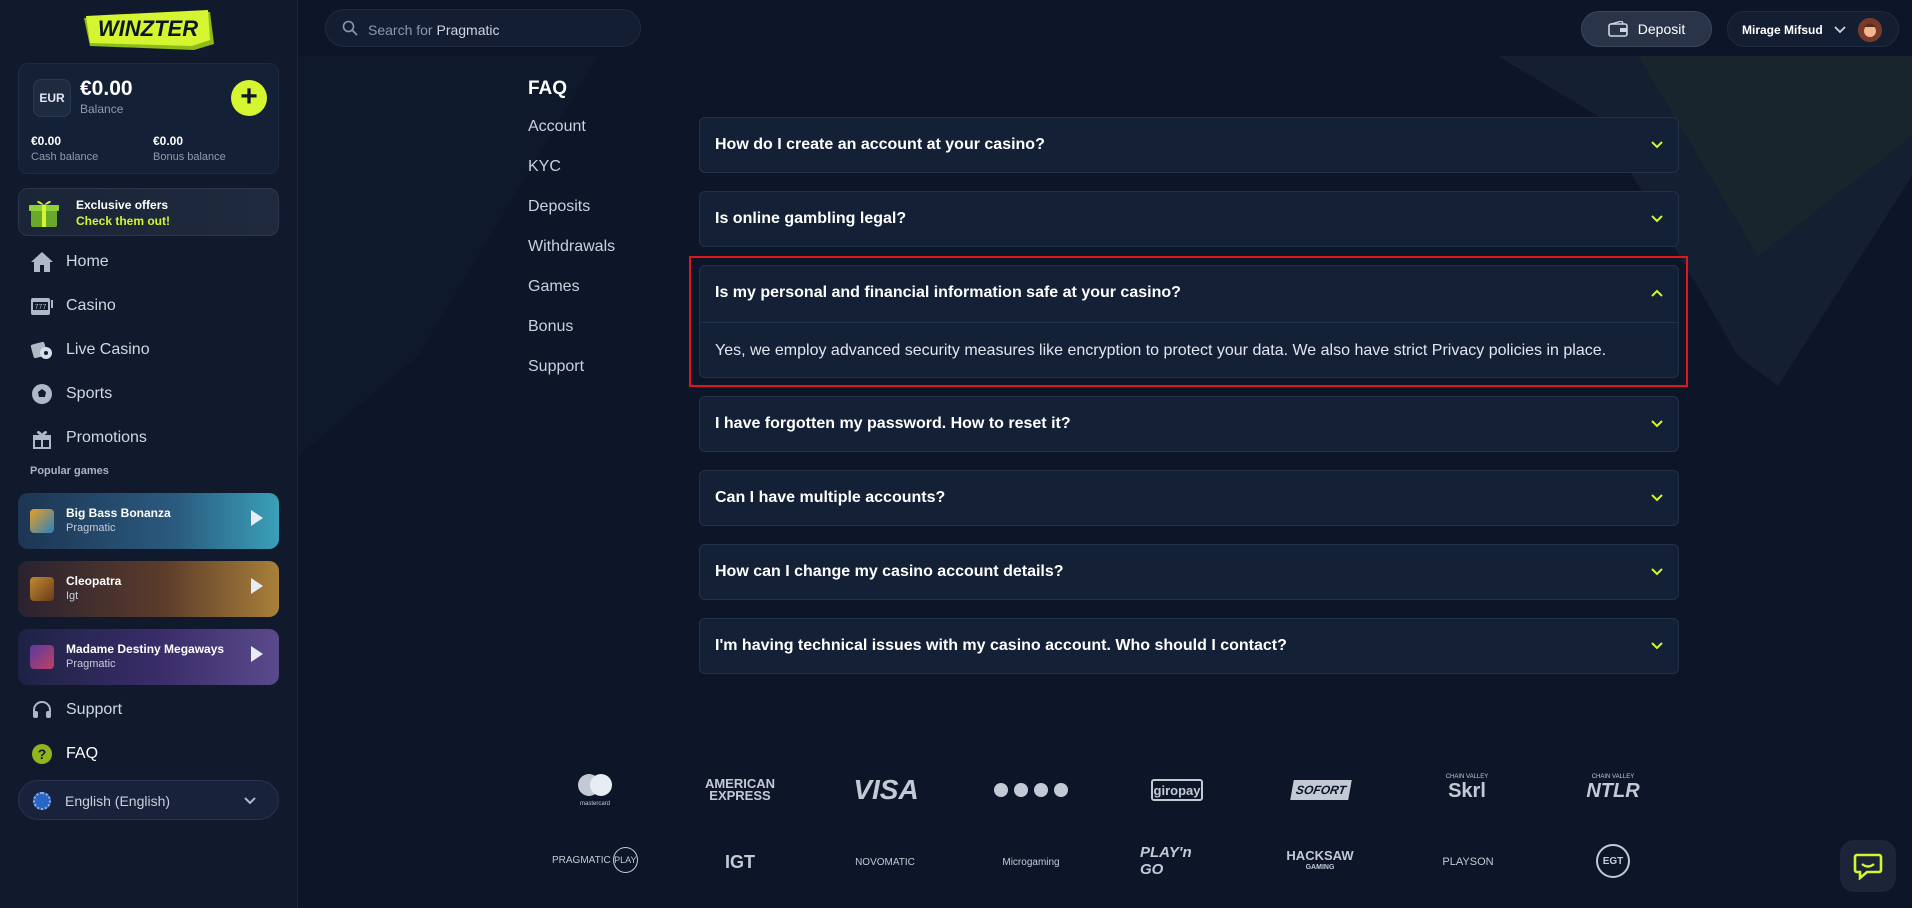  What do you see at coordinates (544, 167) in the screenshot?
I see `faq-category-link: KYC` at bounding box center [544, 167].